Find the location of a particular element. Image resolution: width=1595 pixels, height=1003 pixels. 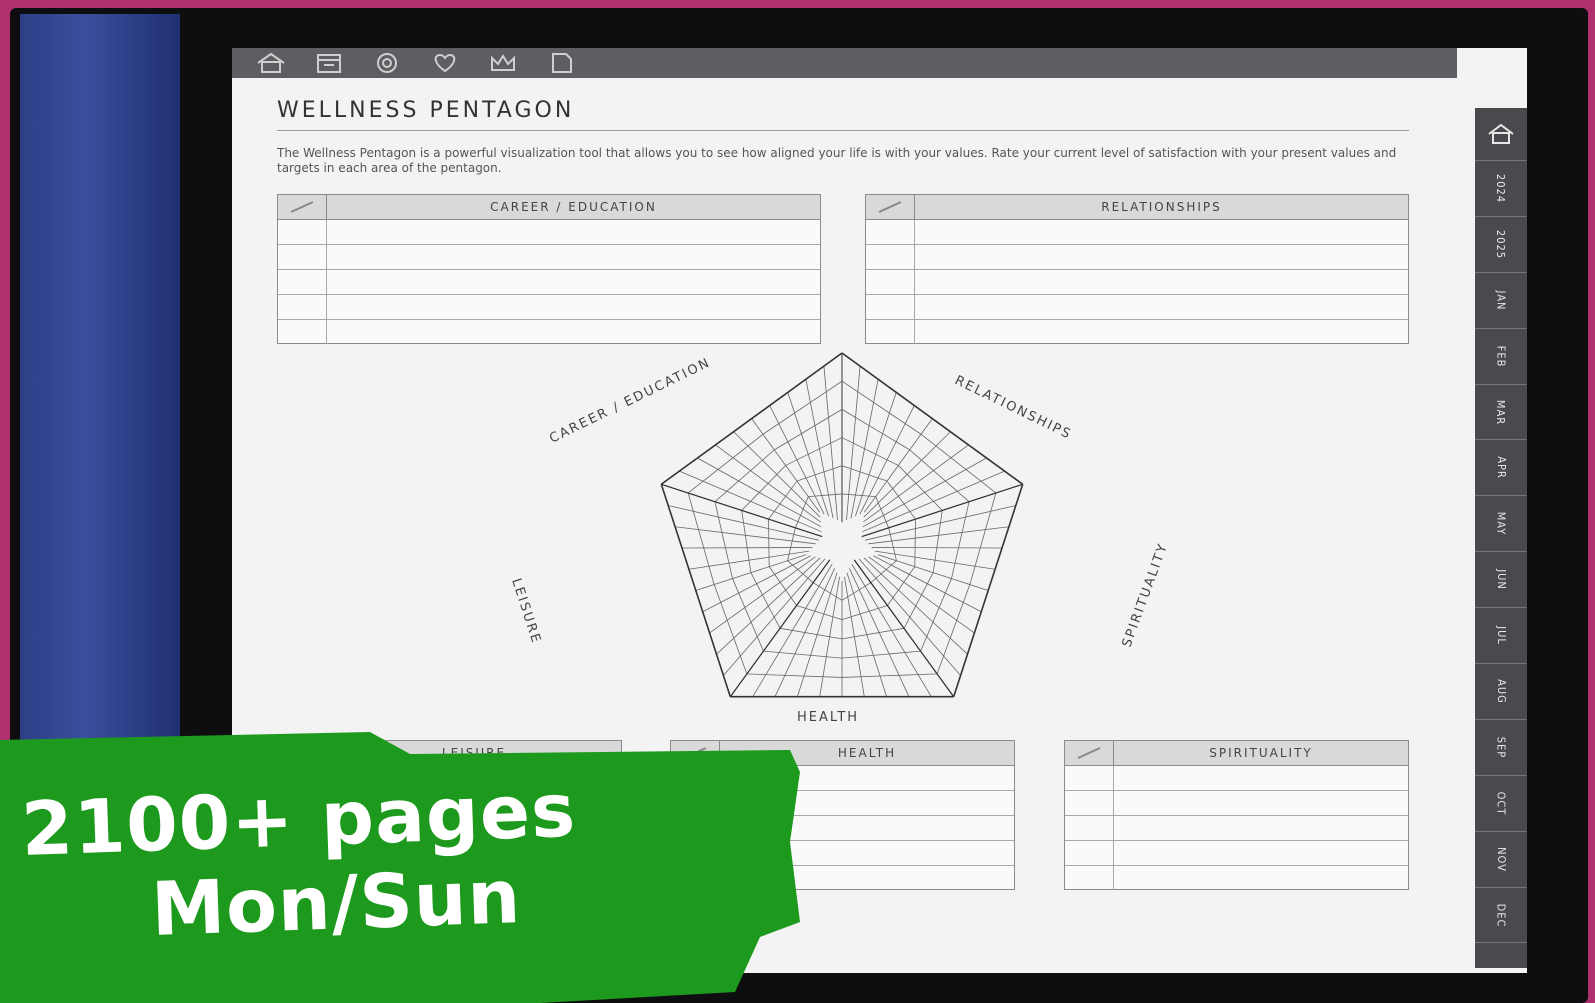

sidebar-tab-jul: JUL is located at coordinates (1501, 636).